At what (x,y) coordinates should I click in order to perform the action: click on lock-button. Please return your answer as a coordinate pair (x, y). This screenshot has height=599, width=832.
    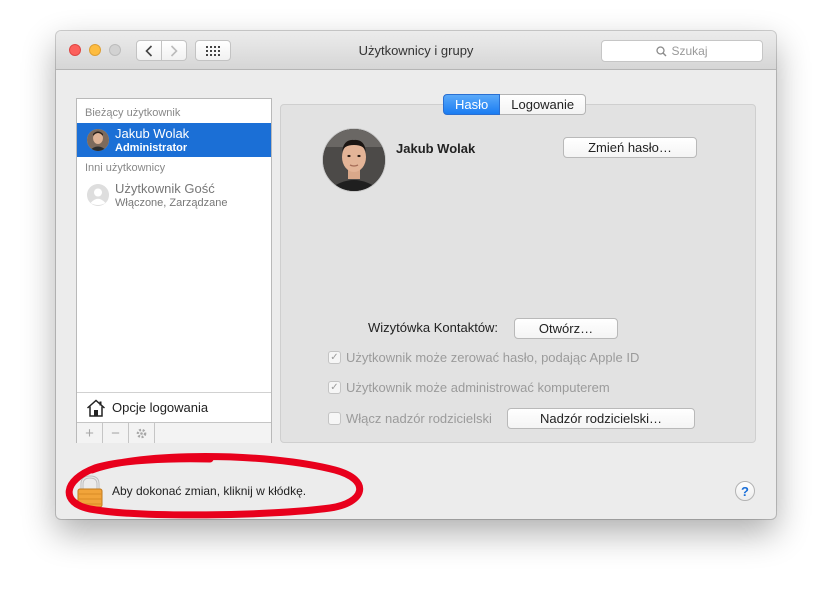
    Looking at the image, I should click on (90, 493).